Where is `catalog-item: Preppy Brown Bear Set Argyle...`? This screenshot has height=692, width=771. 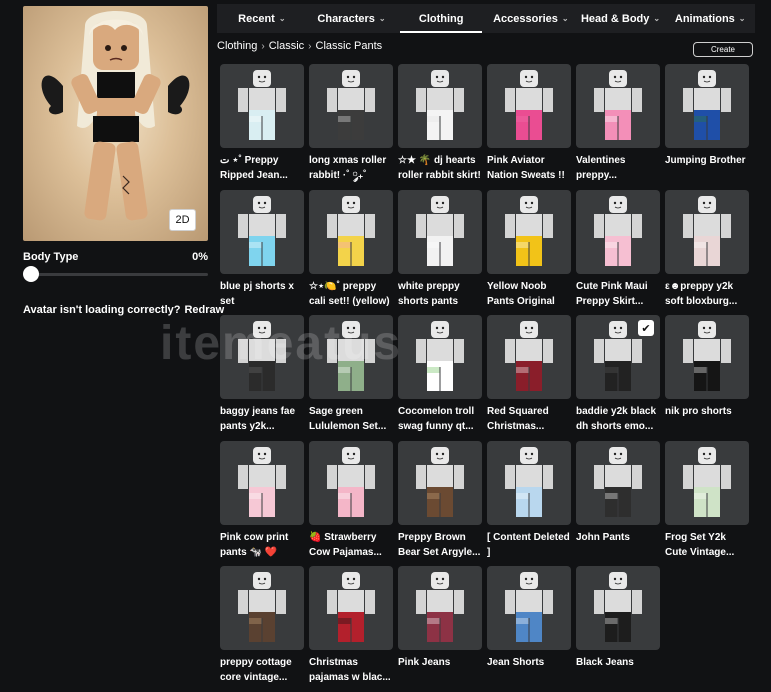 catalog-item: Preppy Brown Bear Set Argyle... is located at coordinates (440, 503).